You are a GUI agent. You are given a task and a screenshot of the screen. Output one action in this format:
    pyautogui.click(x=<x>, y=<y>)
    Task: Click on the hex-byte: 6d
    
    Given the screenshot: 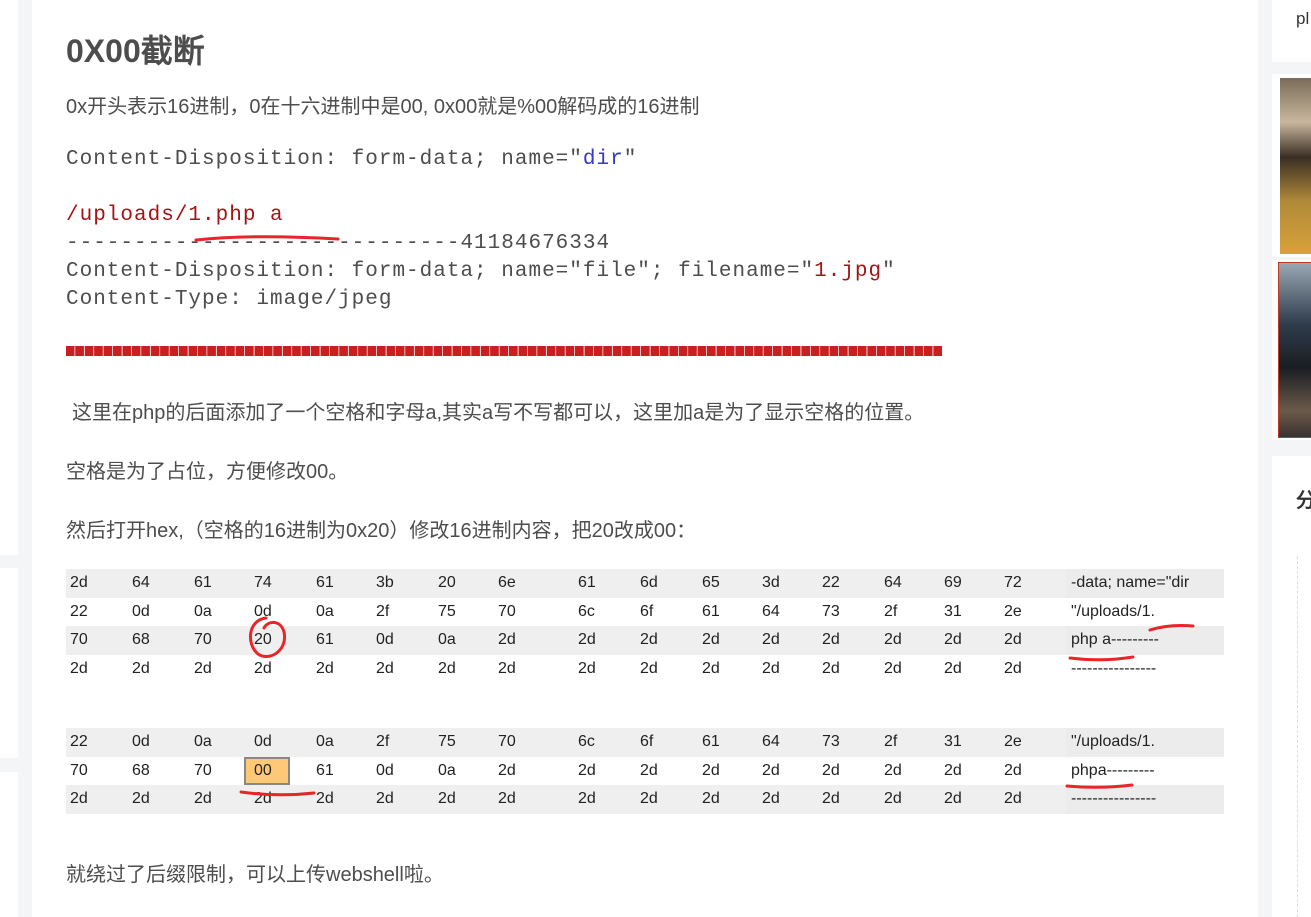 What is the action you would take?
    pyautogui.click(x=649, y=583)
    